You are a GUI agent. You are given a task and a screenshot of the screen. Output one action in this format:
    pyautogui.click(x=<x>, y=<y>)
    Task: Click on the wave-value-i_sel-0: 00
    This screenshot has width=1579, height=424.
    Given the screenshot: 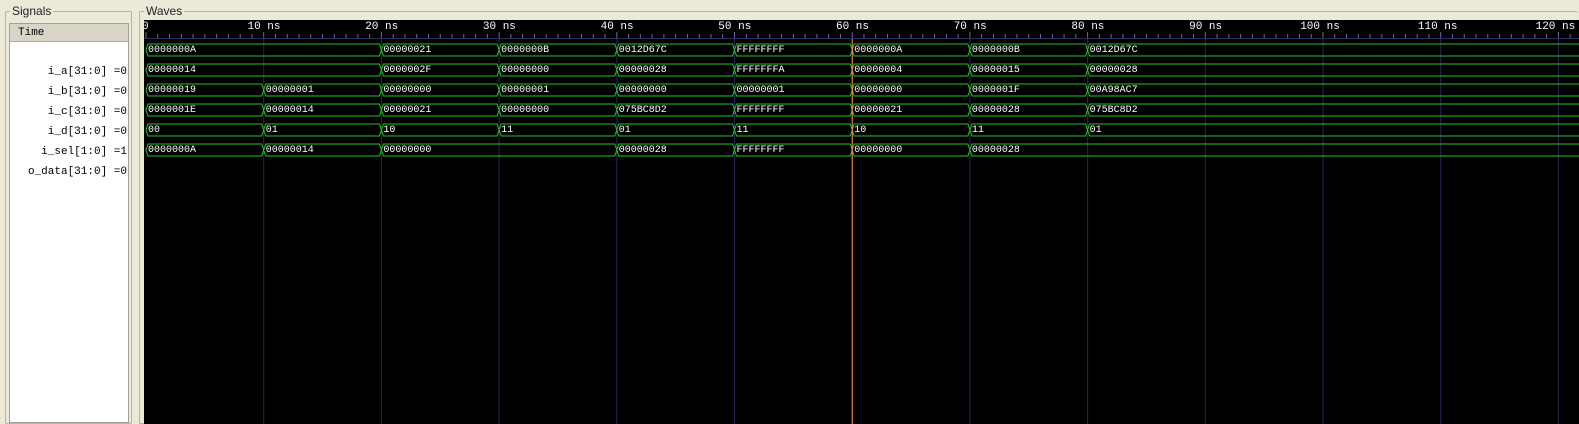 What is the action you would take?
    pyautogui.click(x=154, y=130)
    